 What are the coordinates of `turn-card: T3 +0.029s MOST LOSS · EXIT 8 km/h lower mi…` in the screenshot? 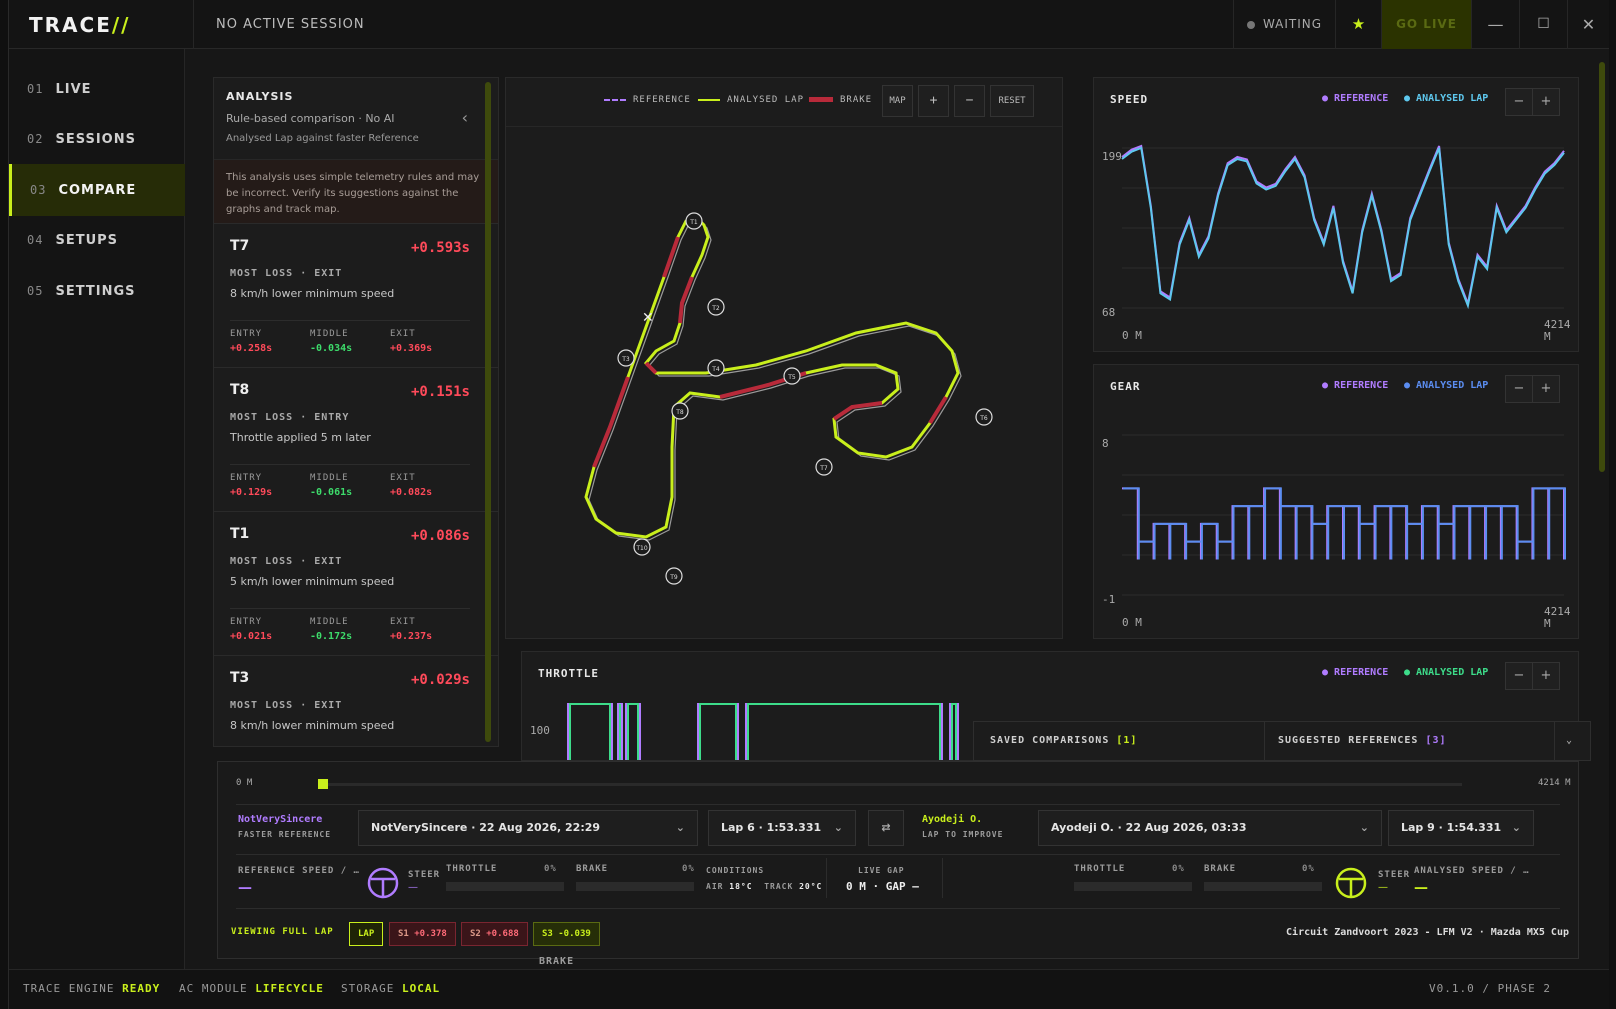 It's located at (356, 701).